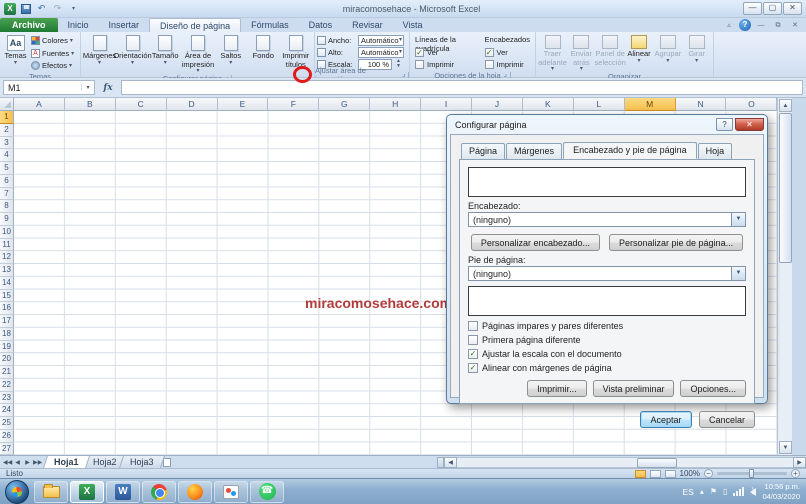  What do you see at coordinates (7, 117) in the screenshot?
I see `row-header-1: 1` at bounding box center [7, 117].